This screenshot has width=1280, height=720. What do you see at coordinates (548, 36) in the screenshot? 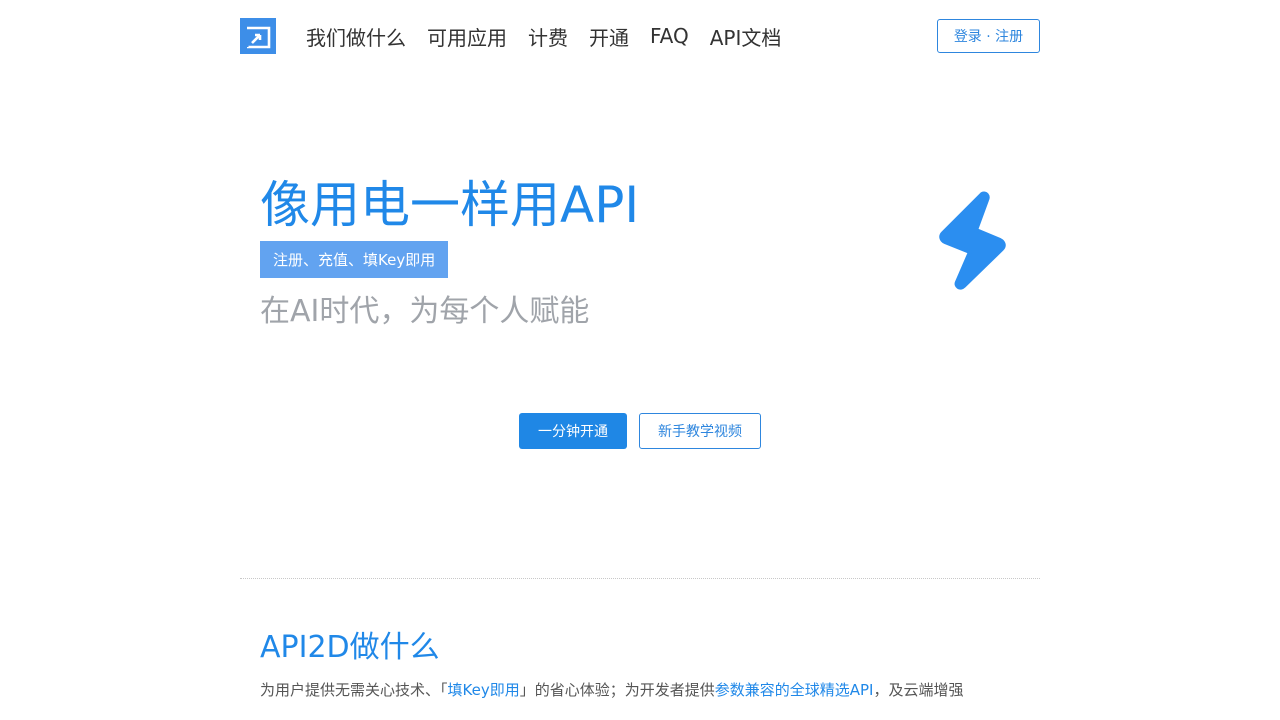
I see `nav-item-pricing: 计费` at bounding box center [548, 36].